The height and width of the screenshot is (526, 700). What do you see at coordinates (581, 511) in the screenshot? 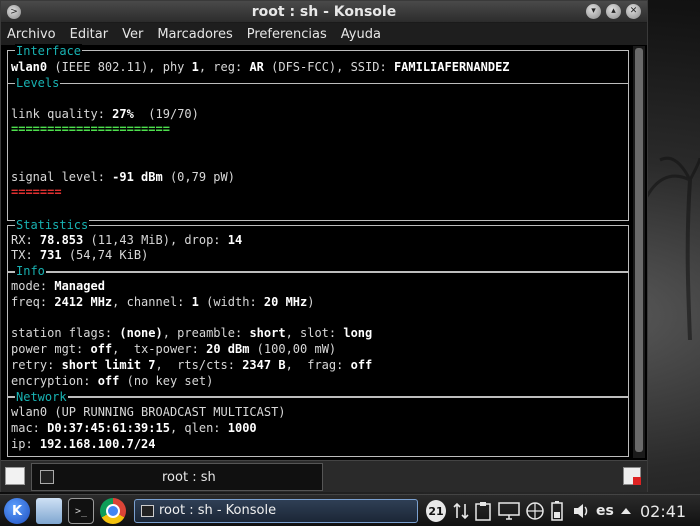
I see `volume-icon` at bounding box center [581, 511].